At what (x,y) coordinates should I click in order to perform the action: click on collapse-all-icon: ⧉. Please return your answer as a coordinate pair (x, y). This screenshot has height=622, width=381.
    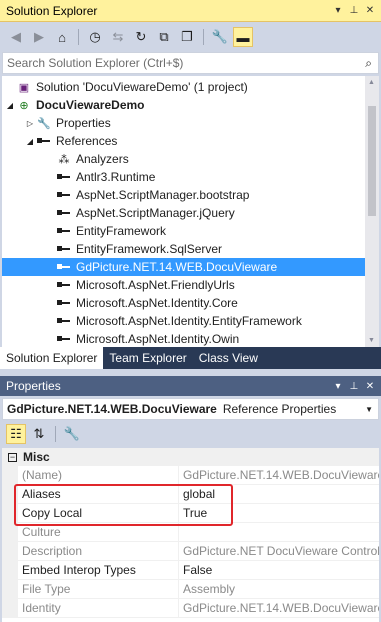
    Looking at the image, I should click on (164, 37).